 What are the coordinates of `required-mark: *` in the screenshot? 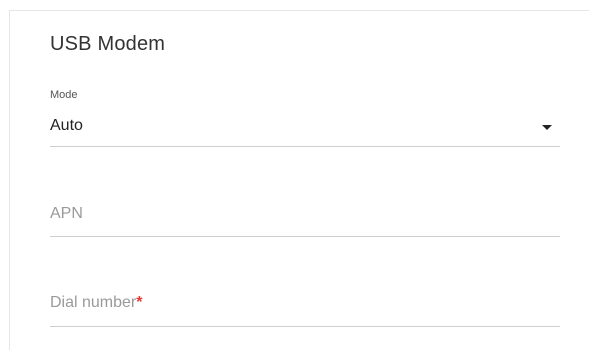 It's located at (139, 302).